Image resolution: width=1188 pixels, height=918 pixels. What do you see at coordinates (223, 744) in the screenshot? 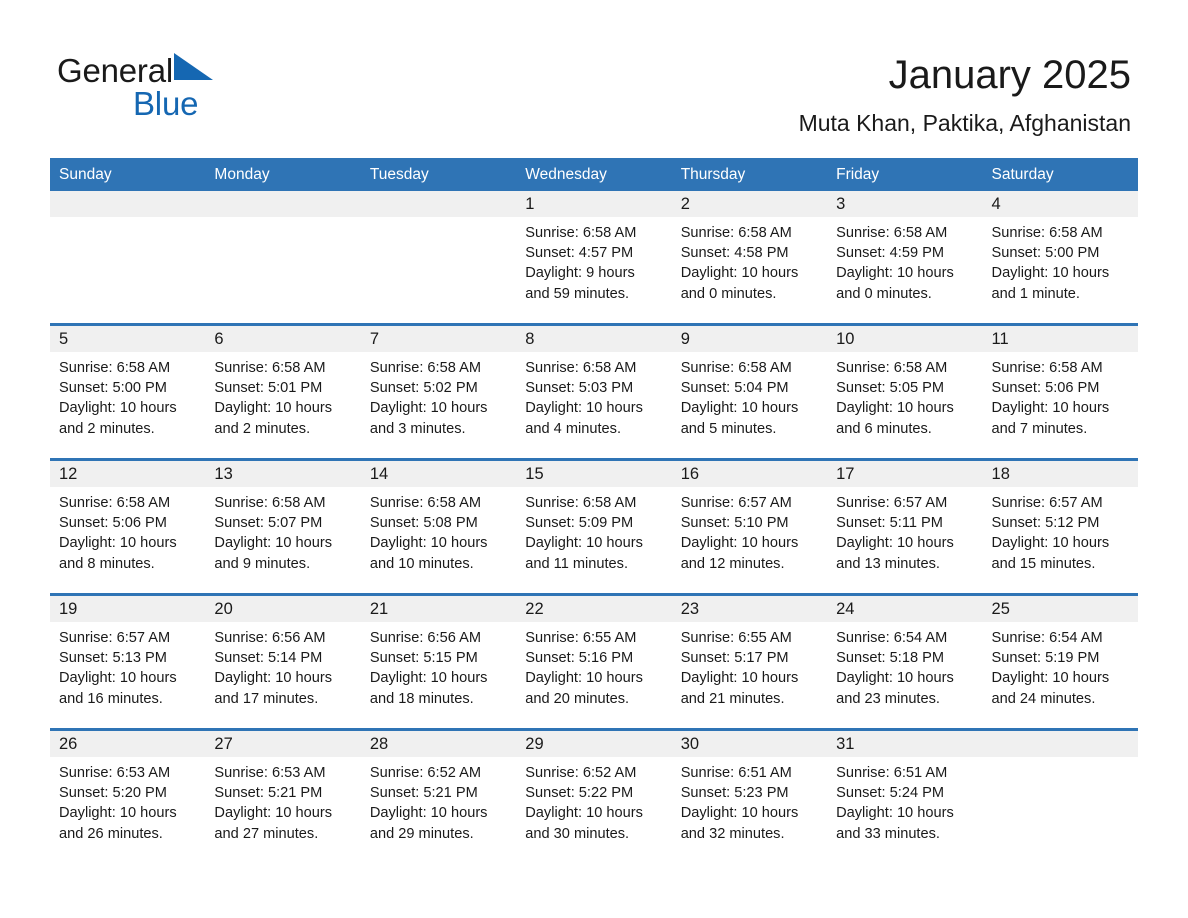
I see `day-number: 27` at bounding box center [223, 744].